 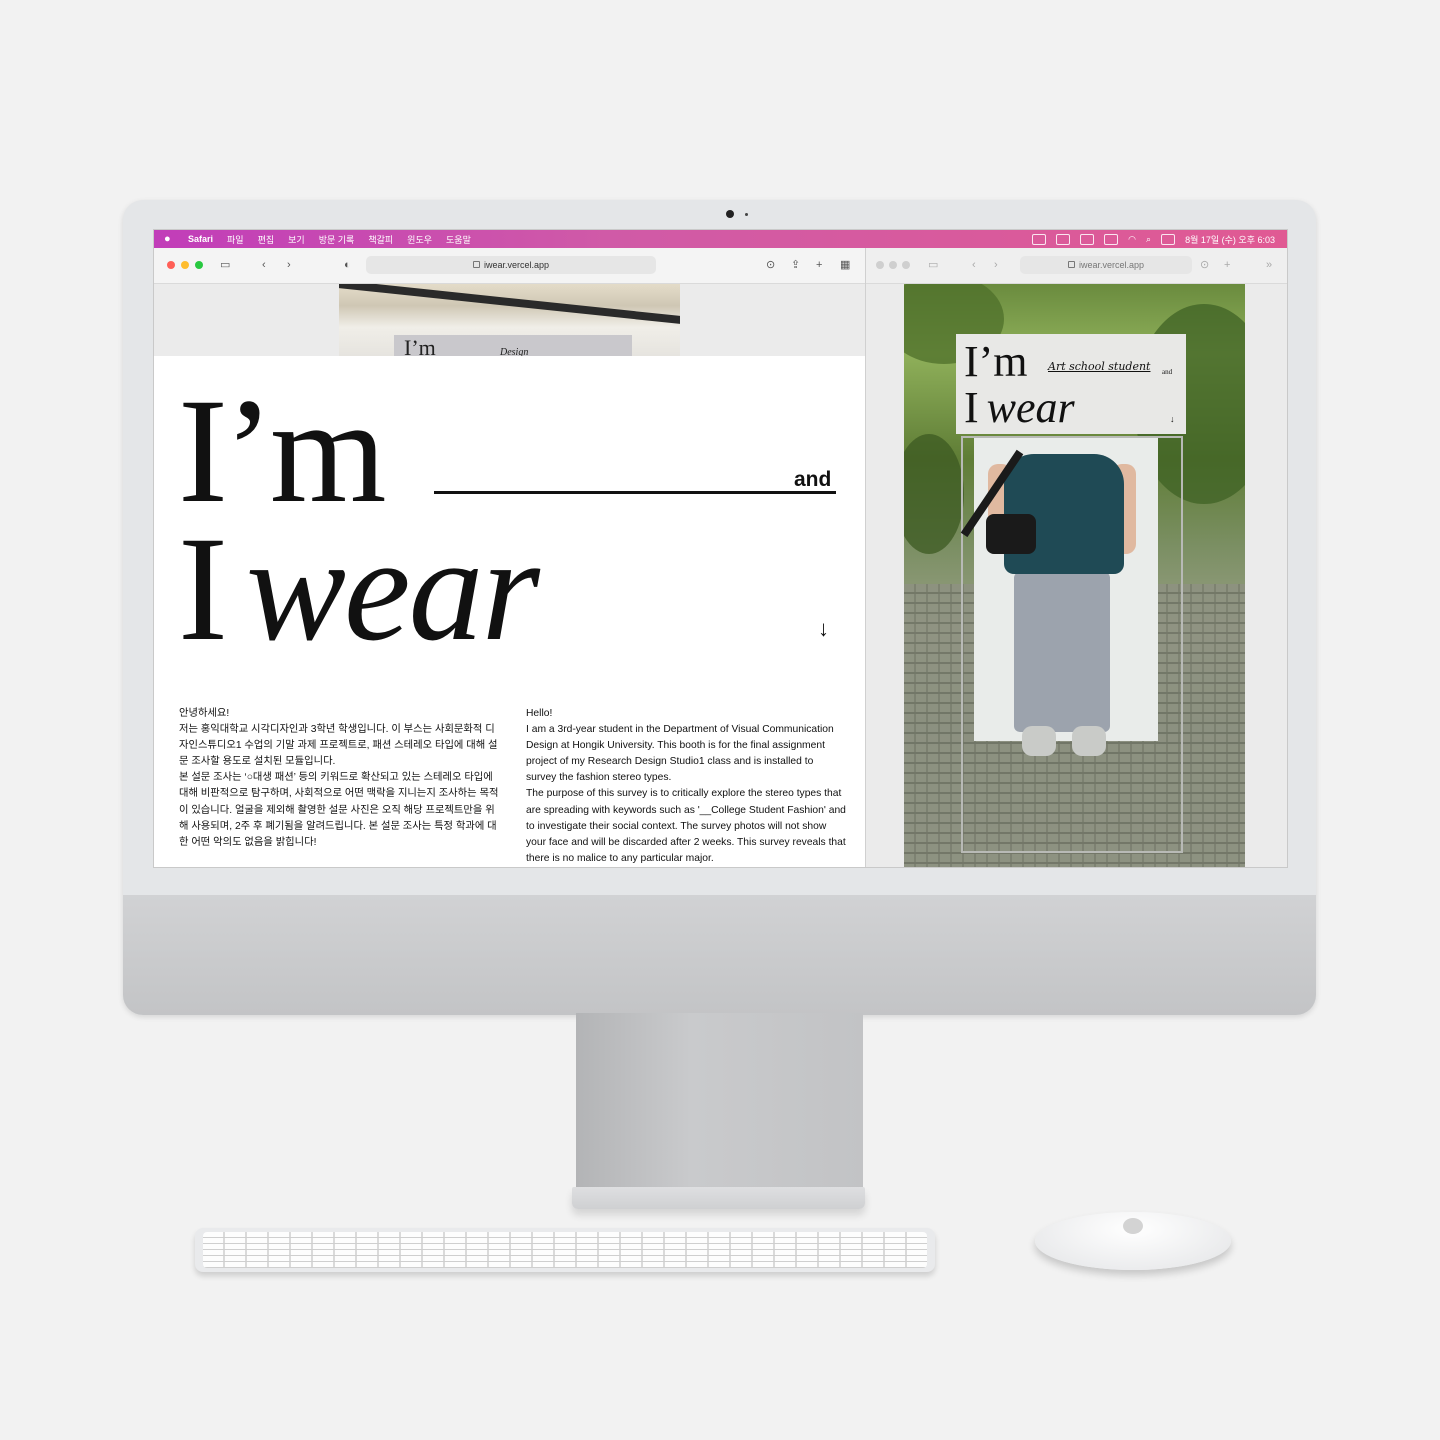 What do you see at coordinates (1168, 239) in the screenshot?
I see `control-center-icon` at bounding box center [1168, 239].